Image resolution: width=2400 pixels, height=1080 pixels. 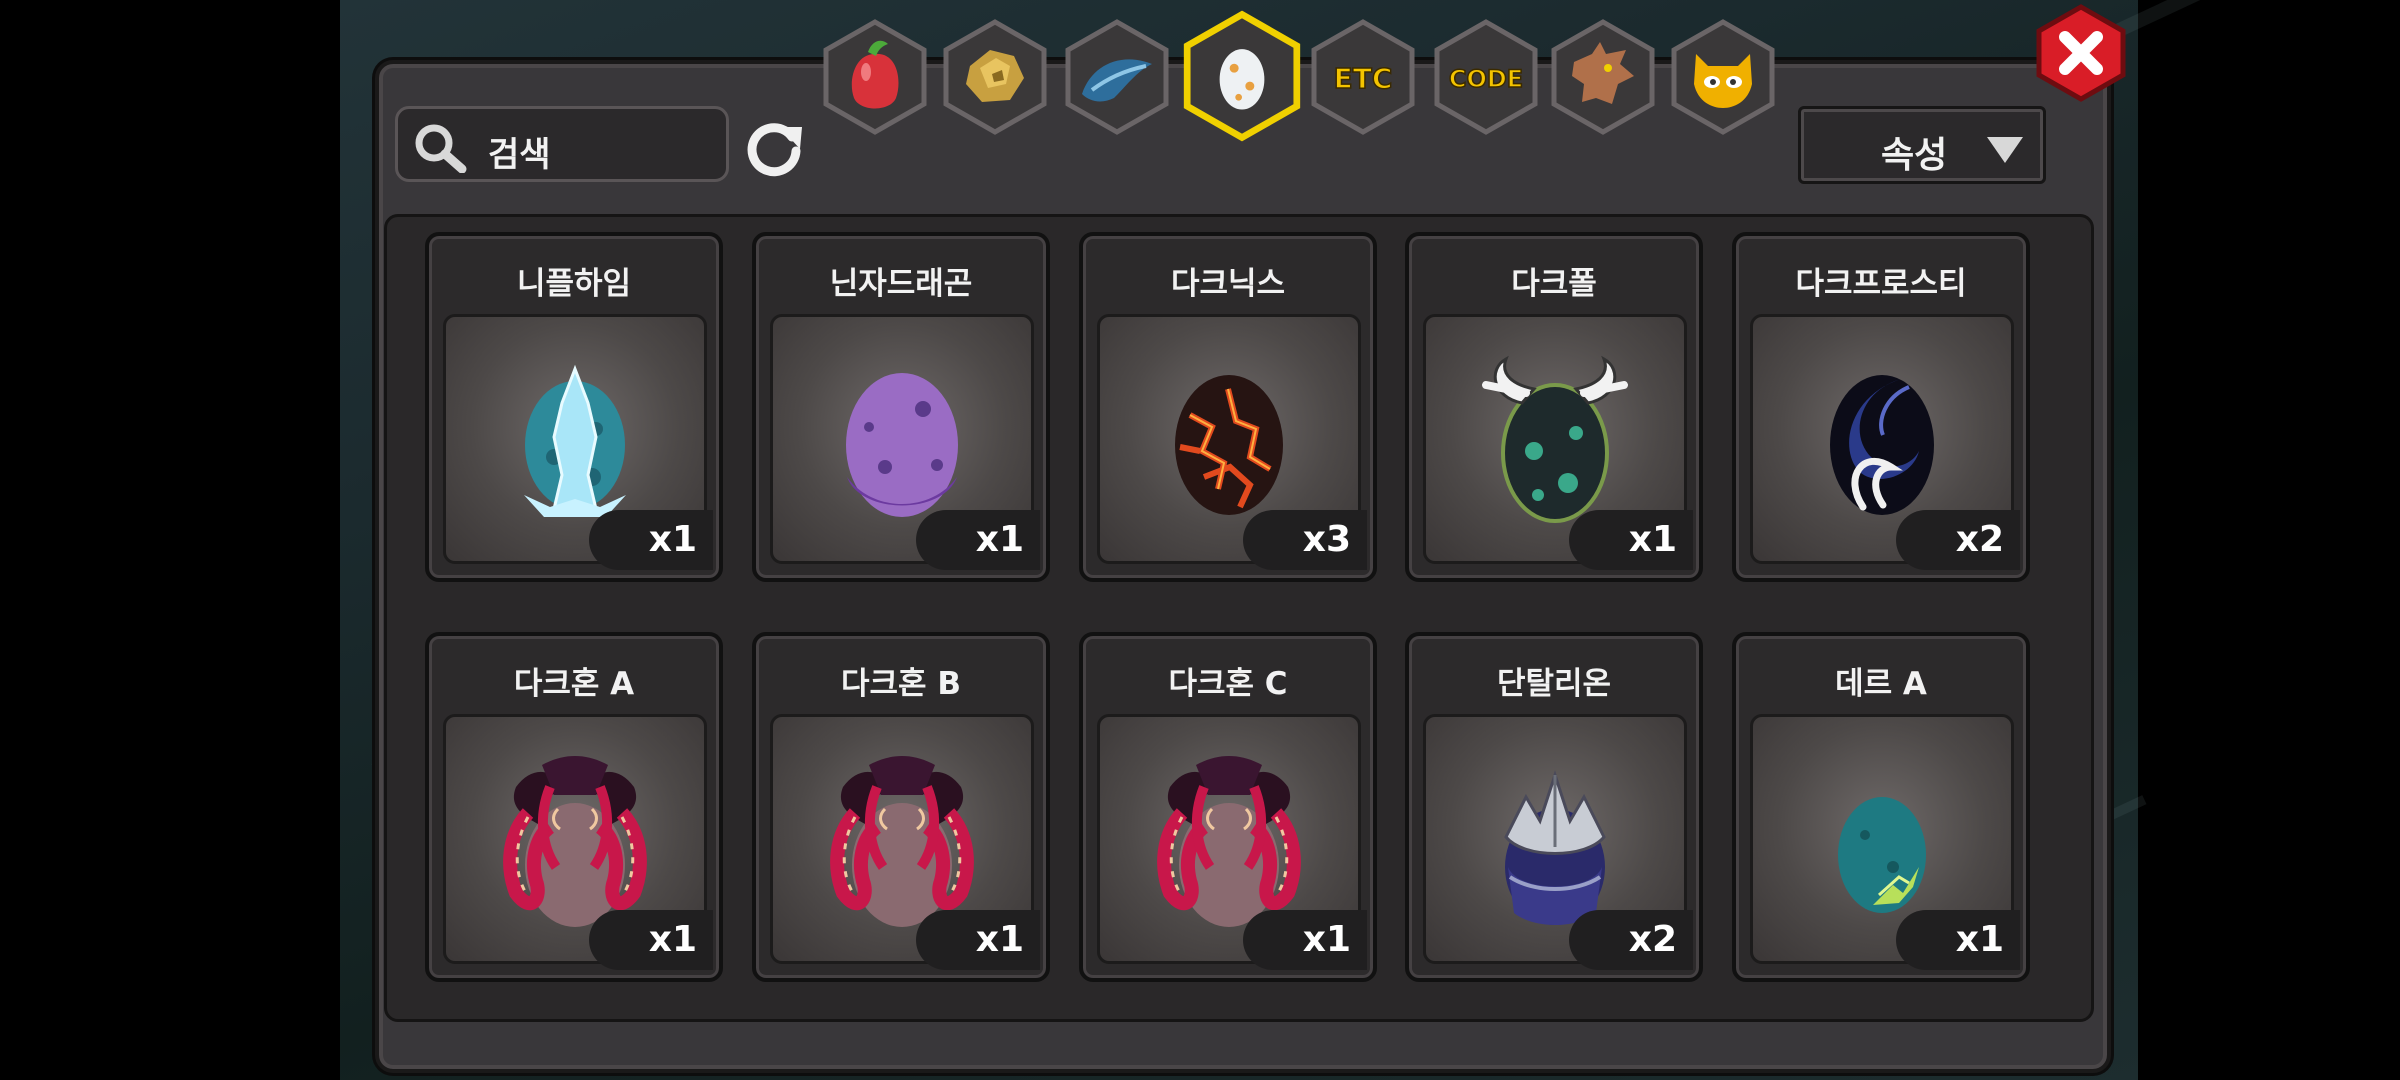 I want to click on feather-tab, so click(x=1117, y=77).